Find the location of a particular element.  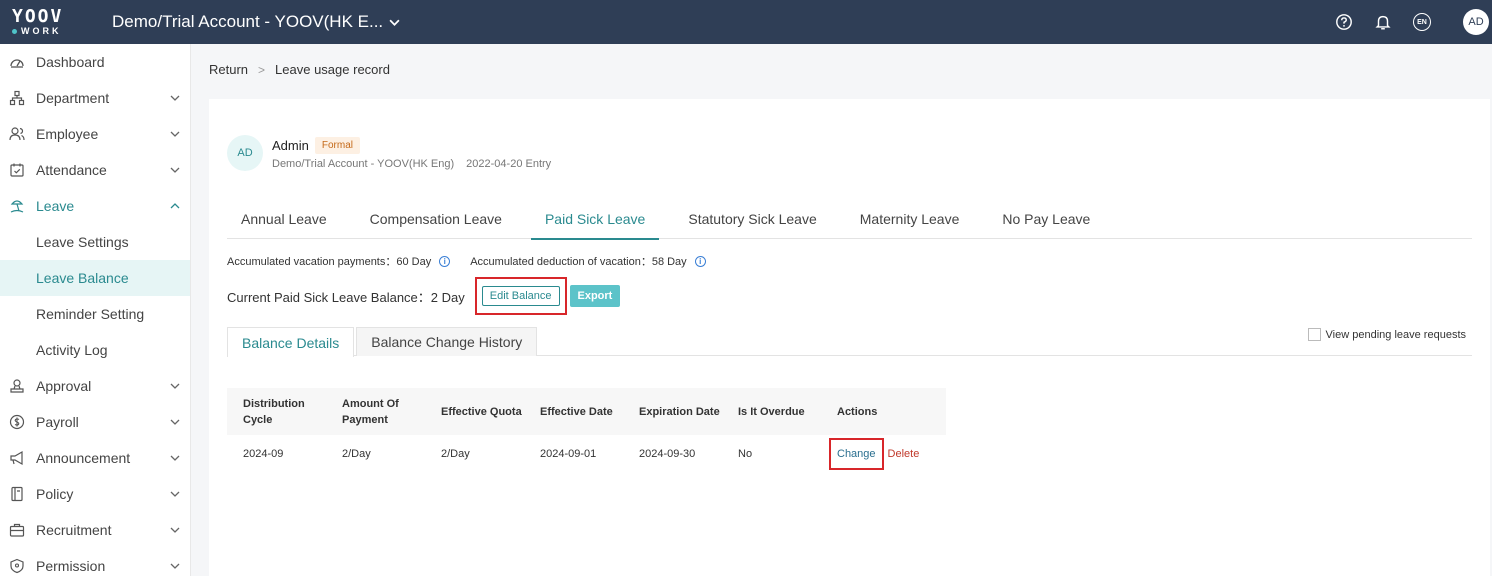

language-icon: EN is located at coordinates (1422, 22).